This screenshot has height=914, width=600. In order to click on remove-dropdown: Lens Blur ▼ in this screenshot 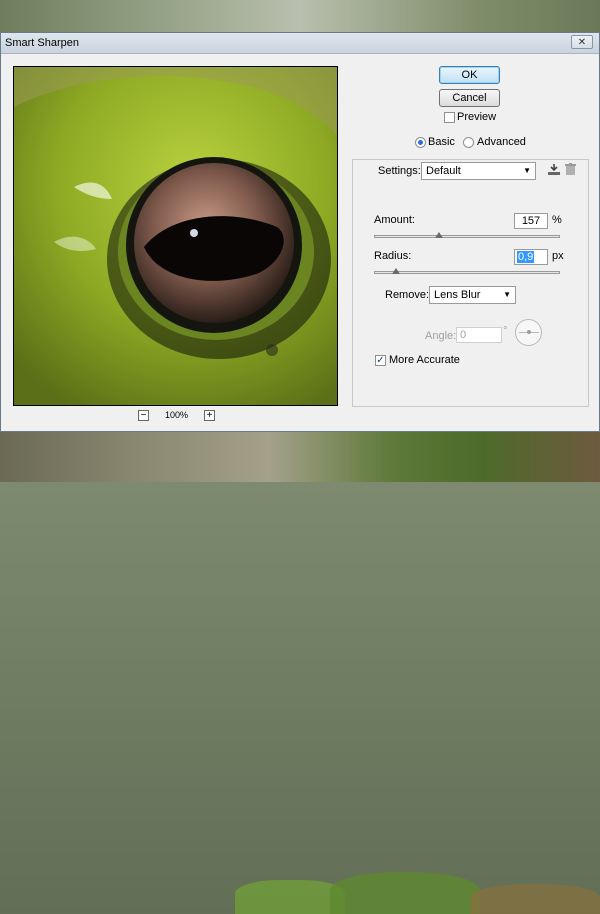, I will do `click(472, 295)`.